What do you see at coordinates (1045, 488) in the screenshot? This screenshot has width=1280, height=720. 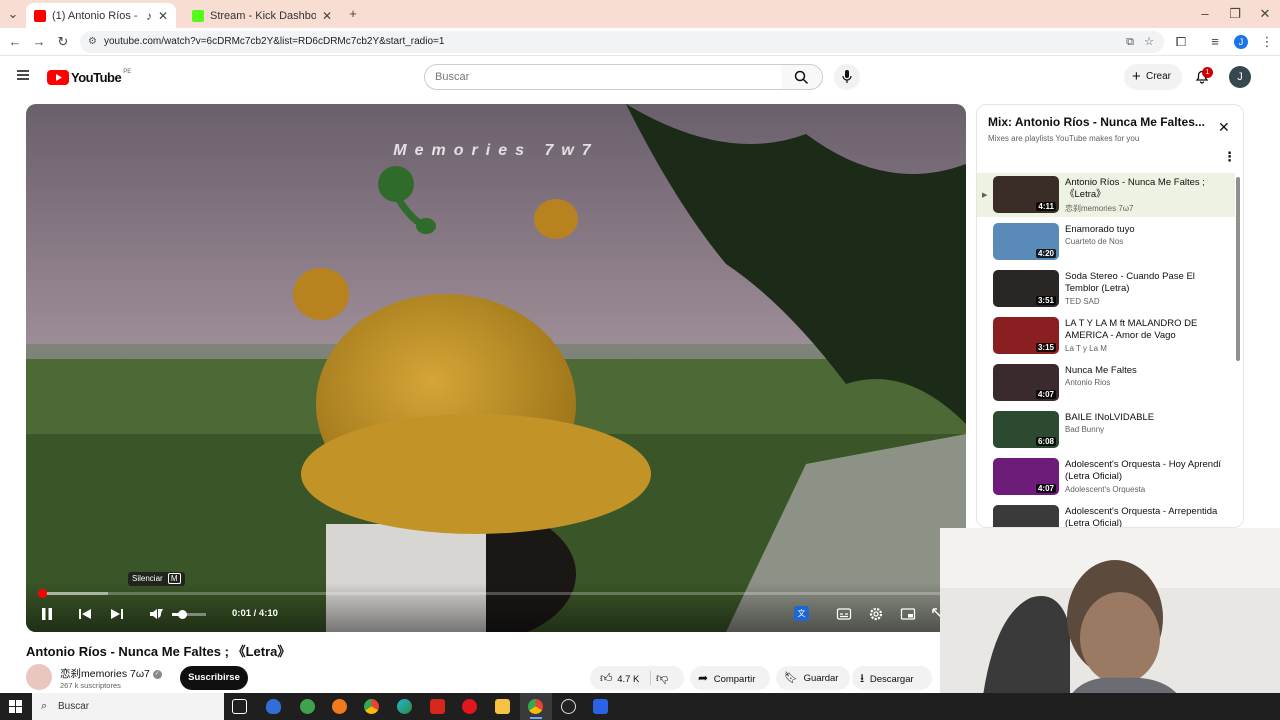 I see `duration-badge: 4:07` at bounding box center [1045, 488].